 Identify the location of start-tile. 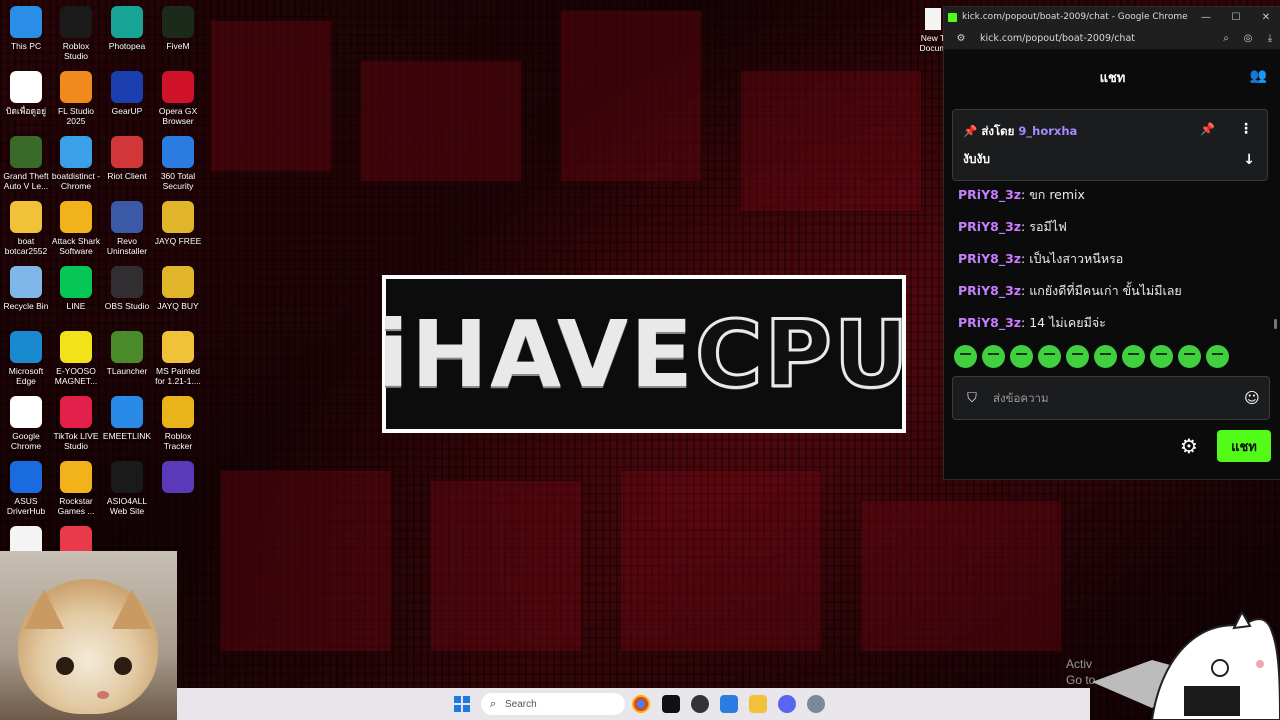
(466, 708).